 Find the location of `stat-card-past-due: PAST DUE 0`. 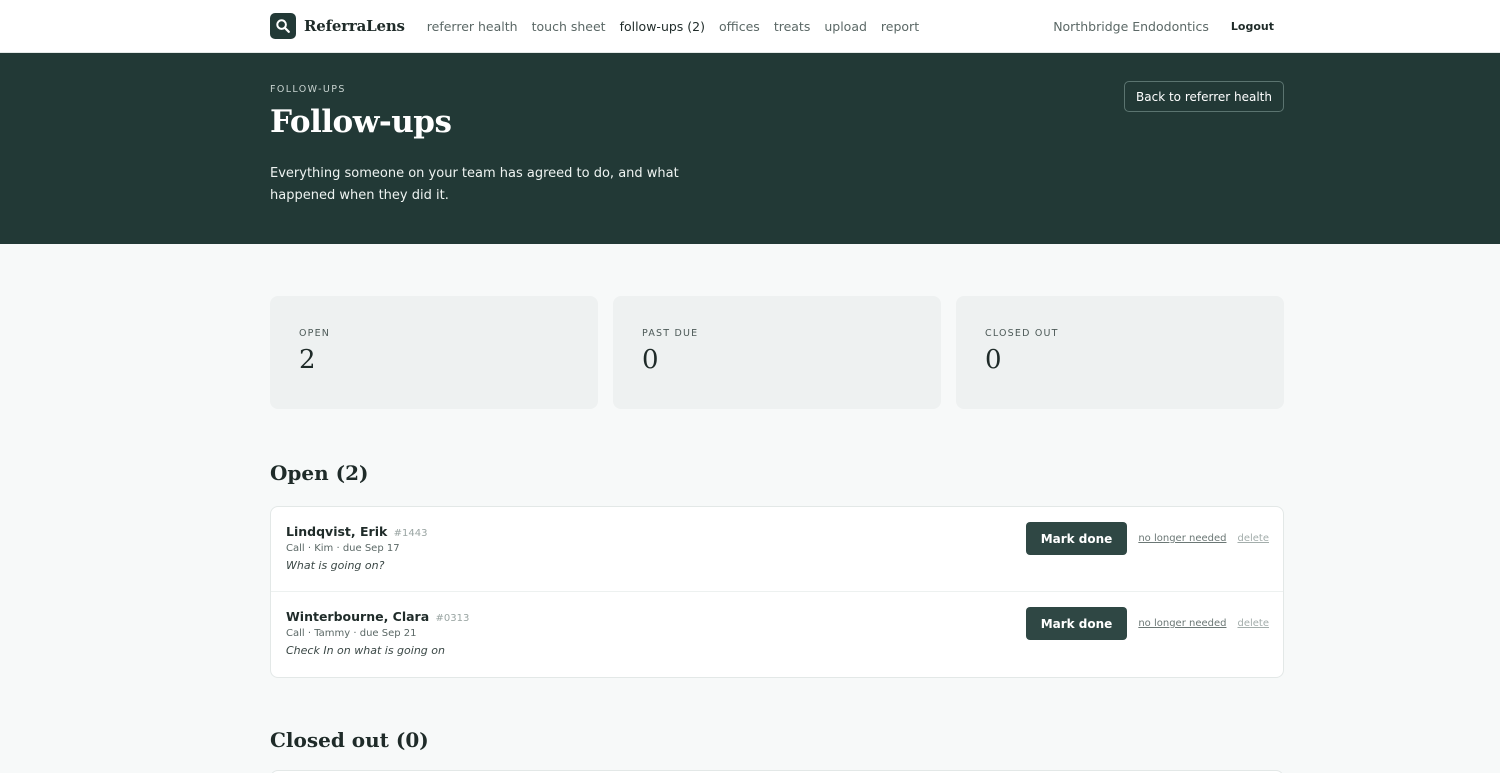

stat-card-past-due: PAST DUE 0 is located at coordinates (777, 352).